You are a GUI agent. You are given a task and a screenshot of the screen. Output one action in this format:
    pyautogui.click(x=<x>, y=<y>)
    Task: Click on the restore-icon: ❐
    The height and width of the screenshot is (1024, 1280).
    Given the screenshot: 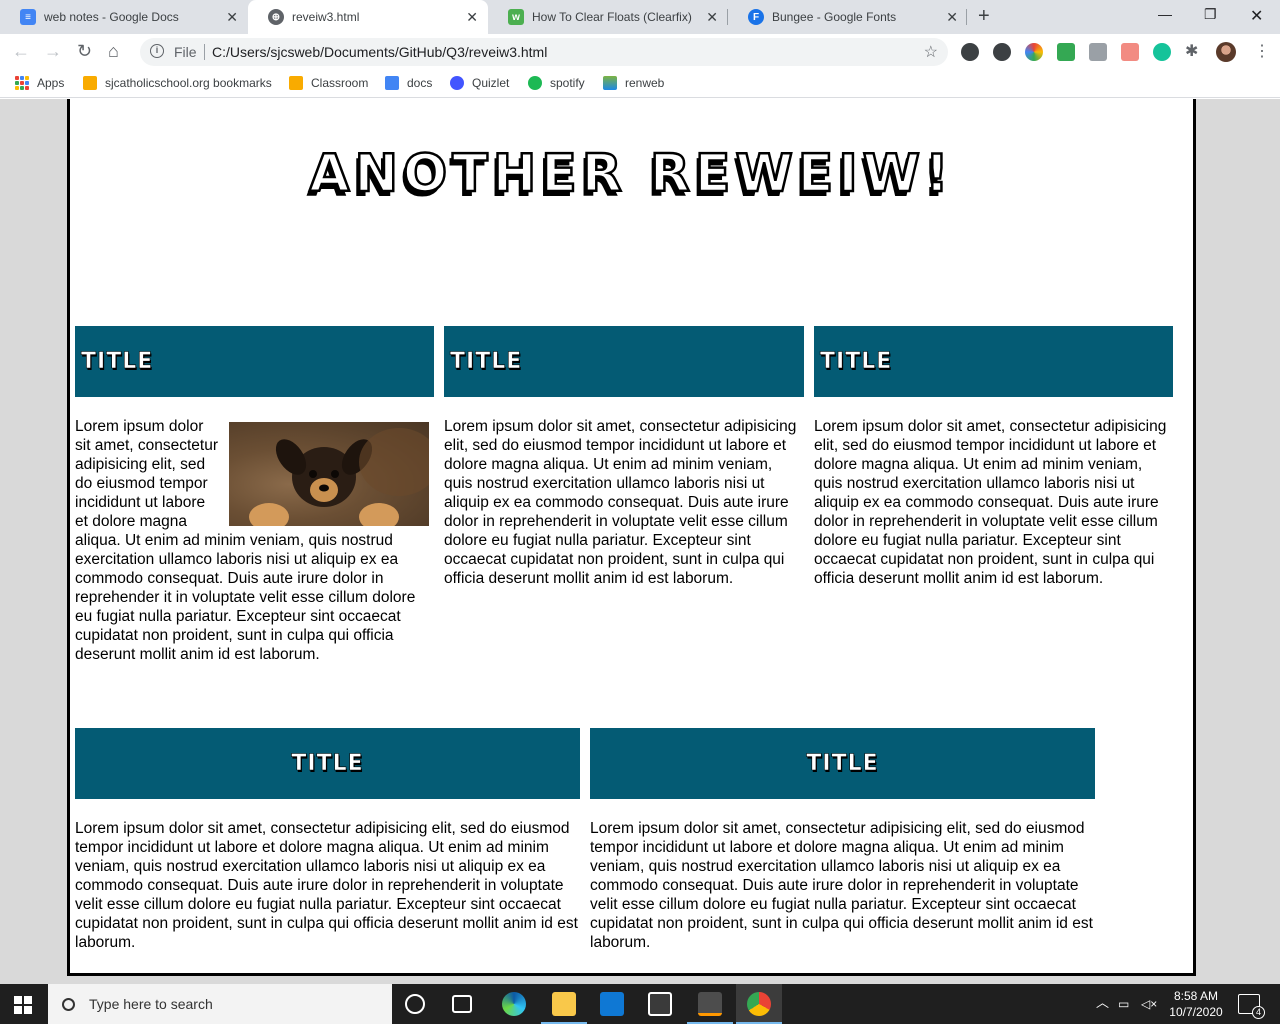 What is the action you would take?
    pyautogui.click(x=1210, y=14)
    